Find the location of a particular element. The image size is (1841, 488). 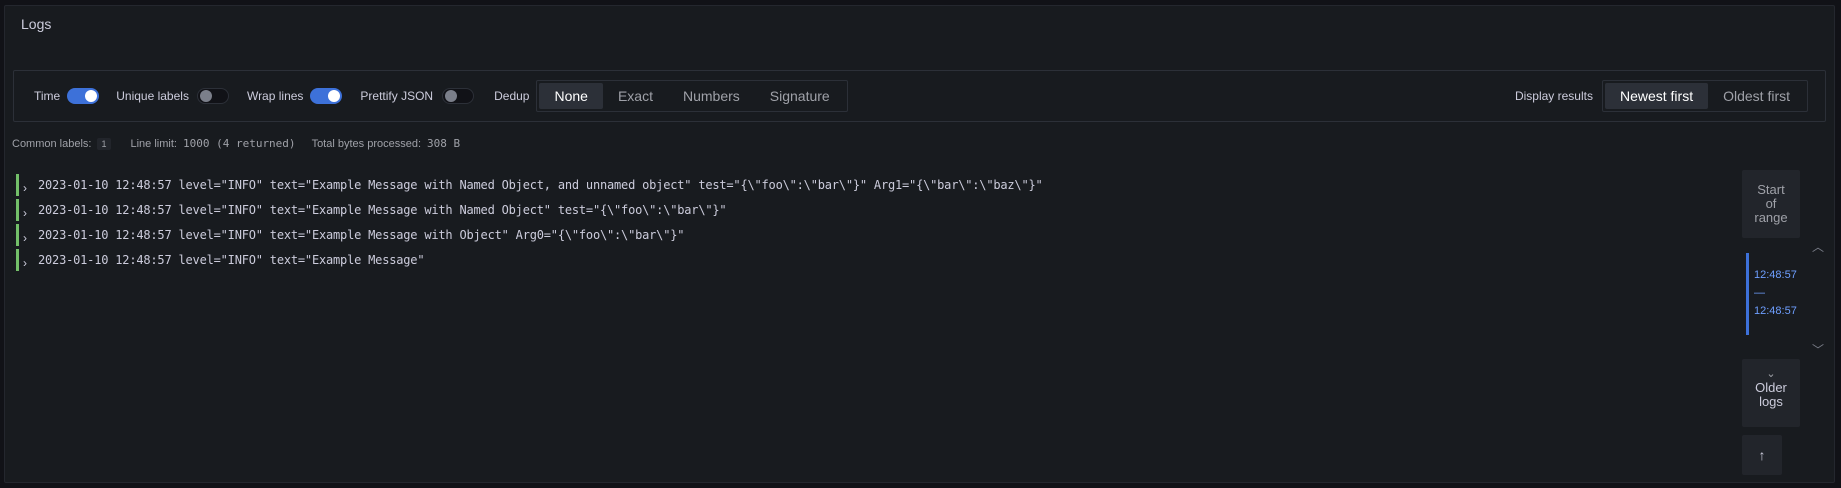

order-option-newest-first: Newest first is located at coordinates (1656, 96).